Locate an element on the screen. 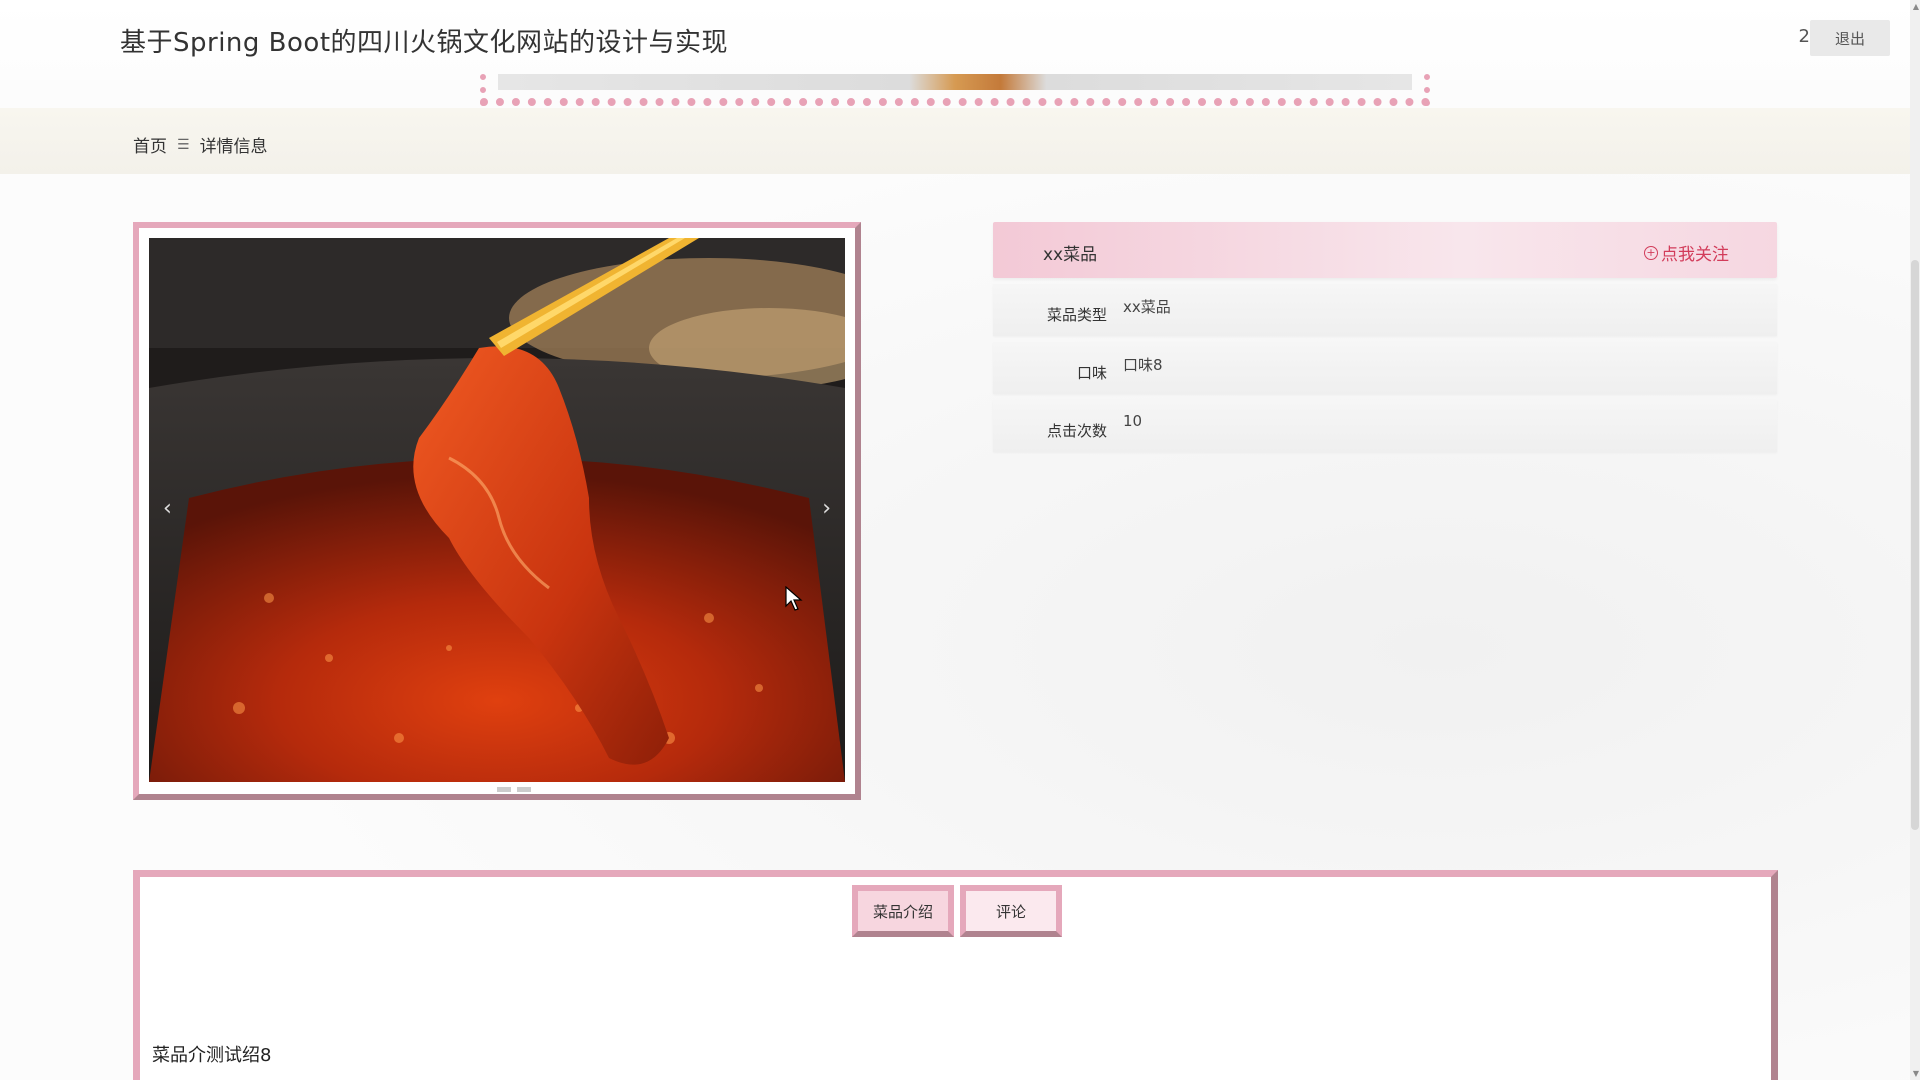 The width and height of the screenshot is (1920, 1080). row-value: xx菜品 is located at coordinates (1147, 307).